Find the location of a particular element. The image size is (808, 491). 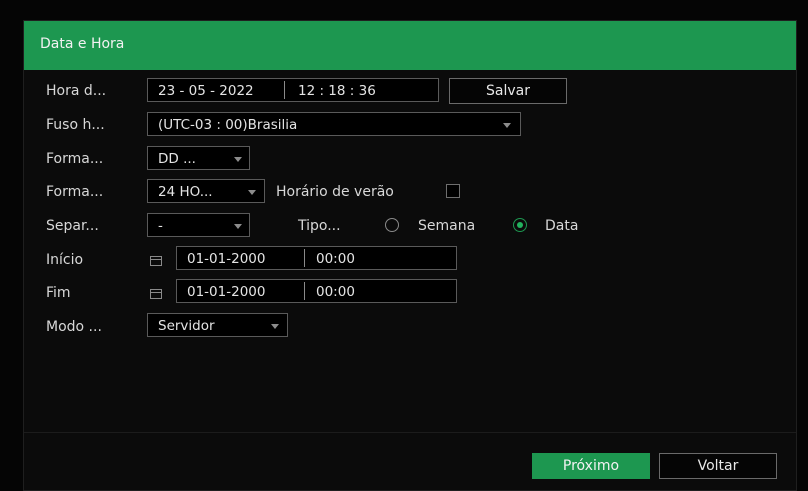

start-label: Início is located at coordinates (65, 260).